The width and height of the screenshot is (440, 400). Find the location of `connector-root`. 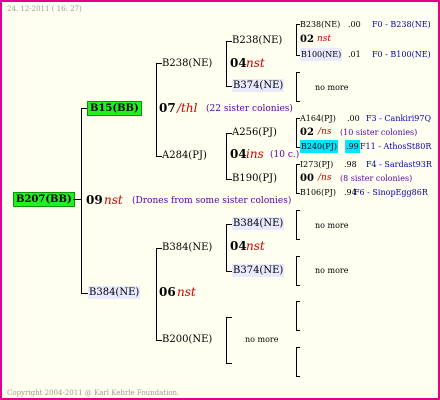

connector-root is located at coordinates (77, 199).